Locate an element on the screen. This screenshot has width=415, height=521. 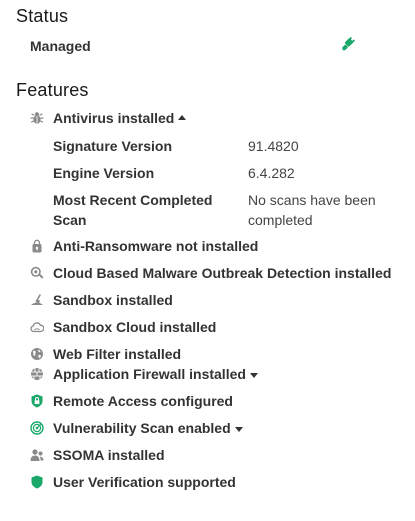
feature-label: Sandbox Cloud installed is located at coordinates (135, 327).